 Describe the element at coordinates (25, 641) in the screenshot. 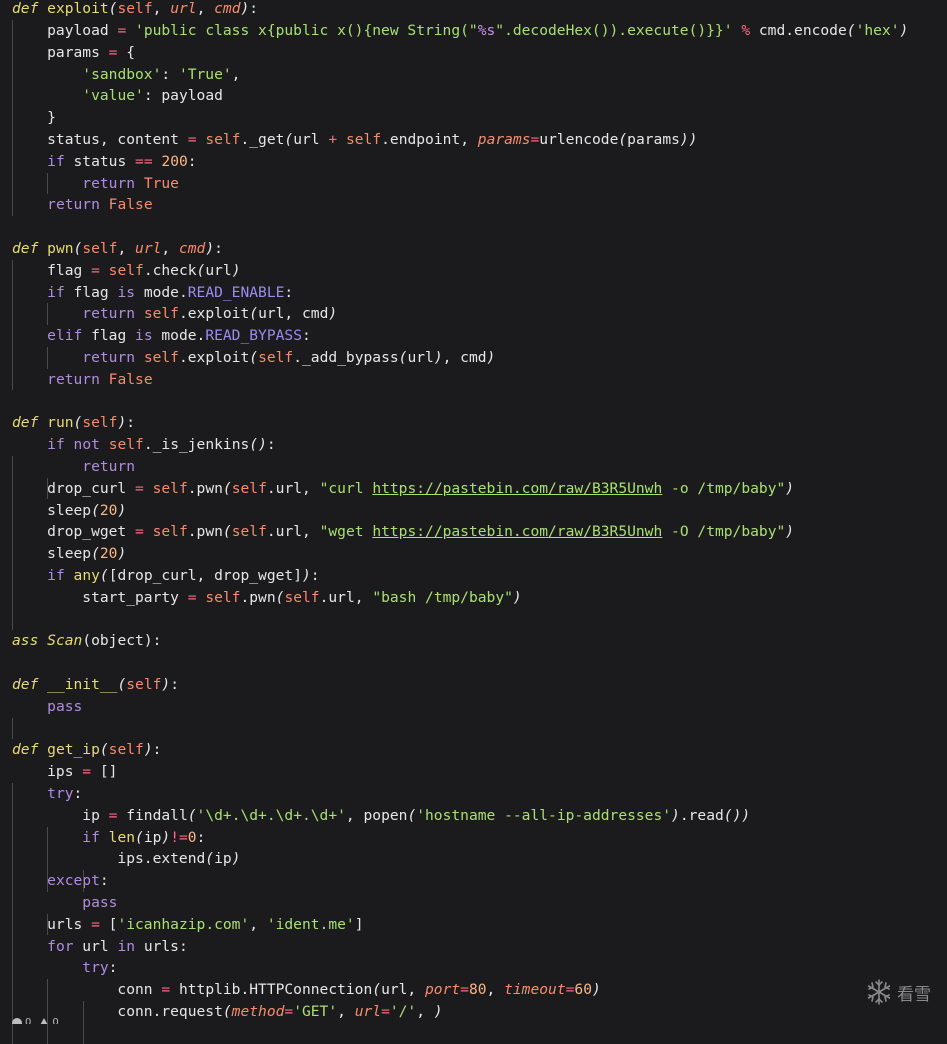

I see `def-keyword: ass` at that location.